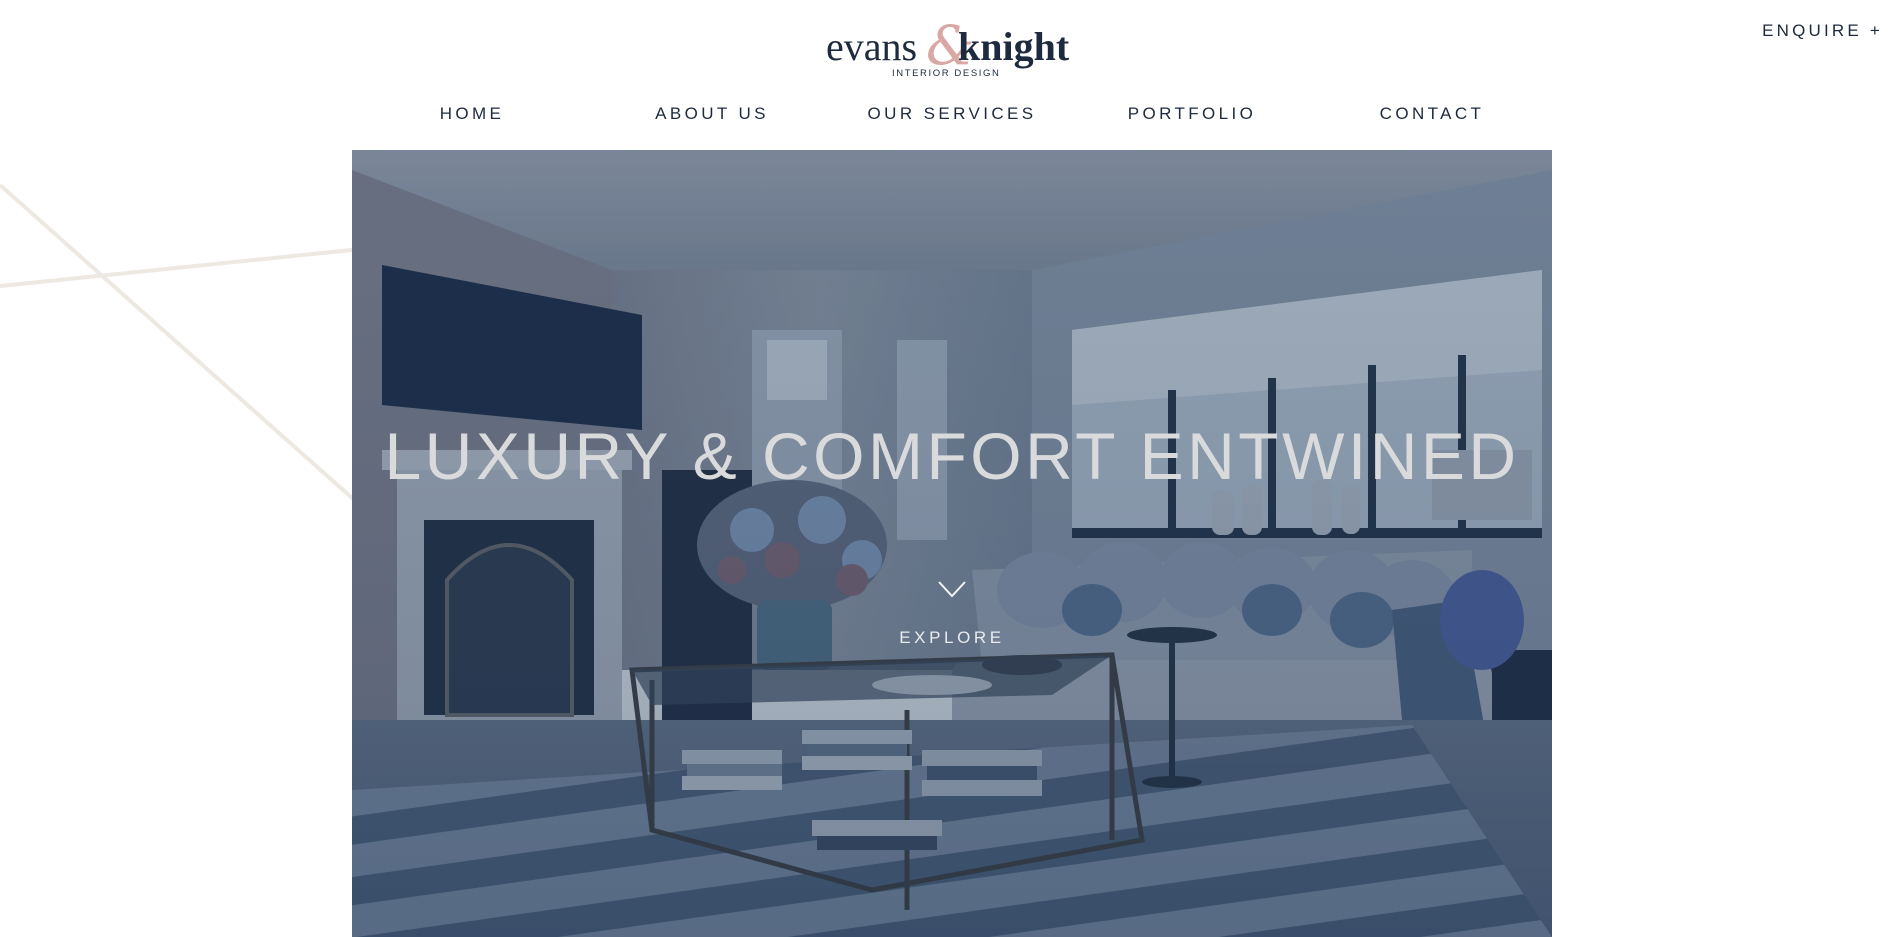 This screenshot has height=937, width=1903. Describe the element at coordinates (952, 638) in the screenshot. I see `explore-link: EXPLORE` at that location.